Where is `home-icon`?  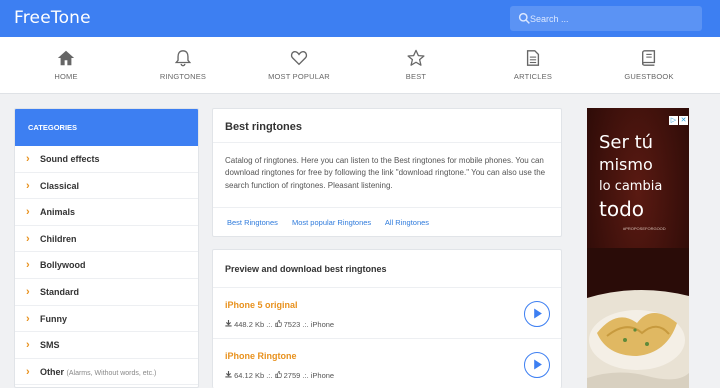 home-icon is located at coordinates (66, 58).